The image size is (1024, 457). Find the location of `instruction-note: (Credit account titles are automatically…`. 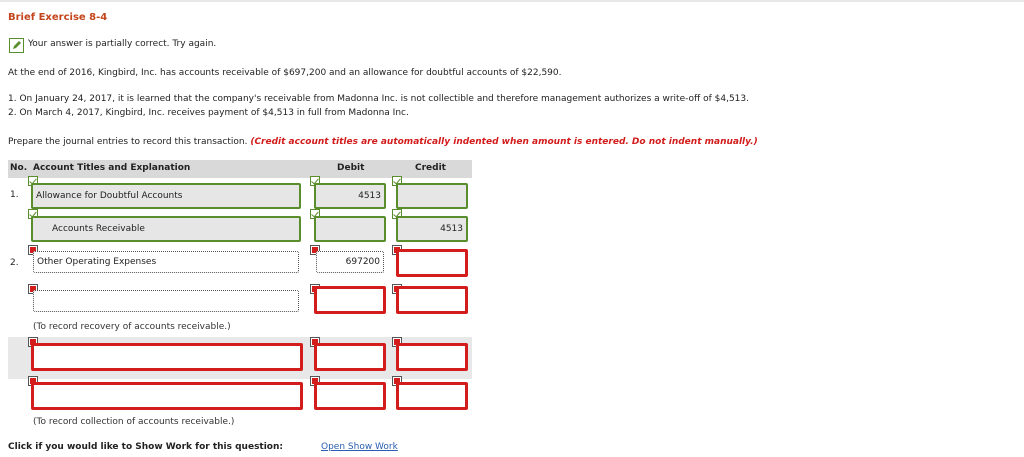

instruction-note: (Credit account titles are automatically… is located at coordinates (504, 142).